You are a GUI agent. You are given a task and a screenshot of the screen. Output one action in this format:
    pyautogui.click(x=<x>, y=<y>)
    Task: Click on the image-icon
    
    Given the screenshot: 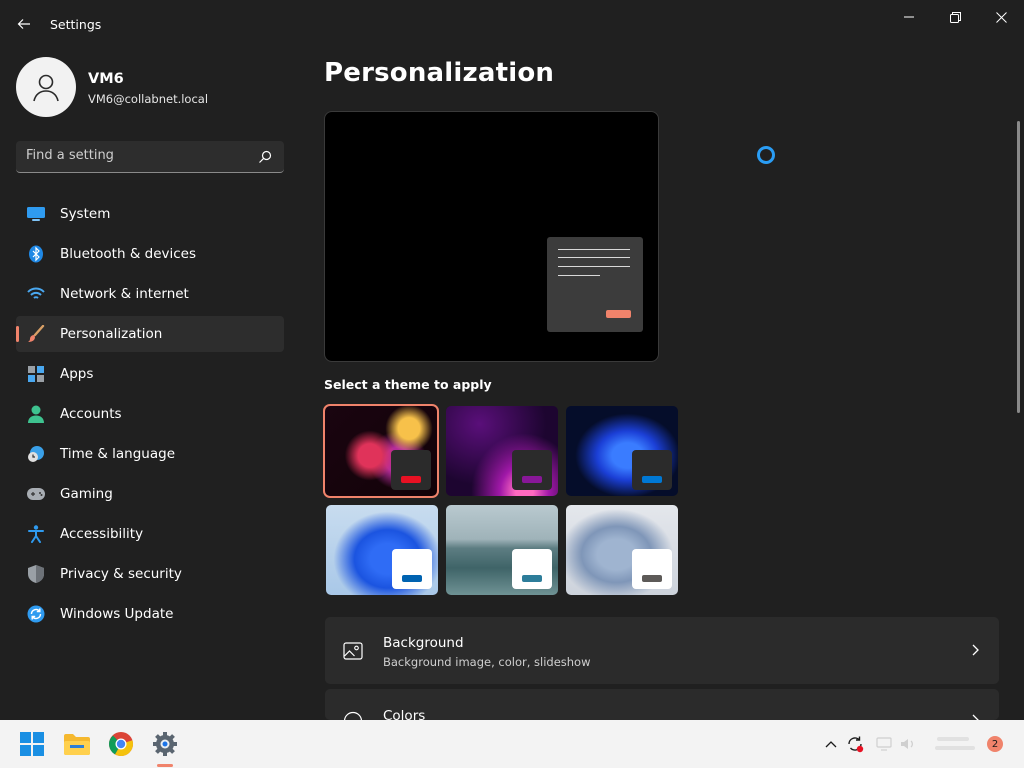 What is the action you would take?
    pyautogui.click(x=353, y=651)
    